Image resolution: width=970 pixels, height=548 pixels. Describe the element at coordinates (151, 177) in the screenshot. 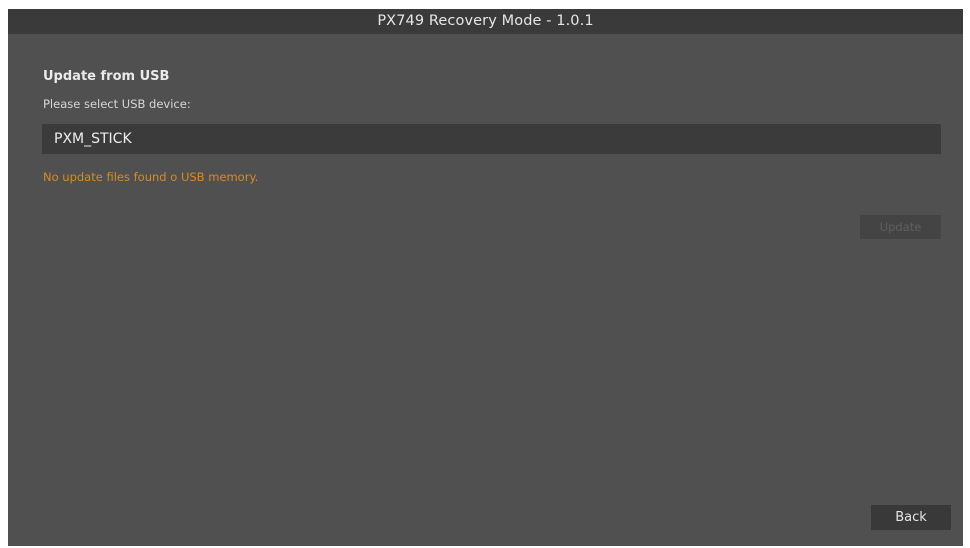

I see `status-message: No update files found o USB memory.` at that location.